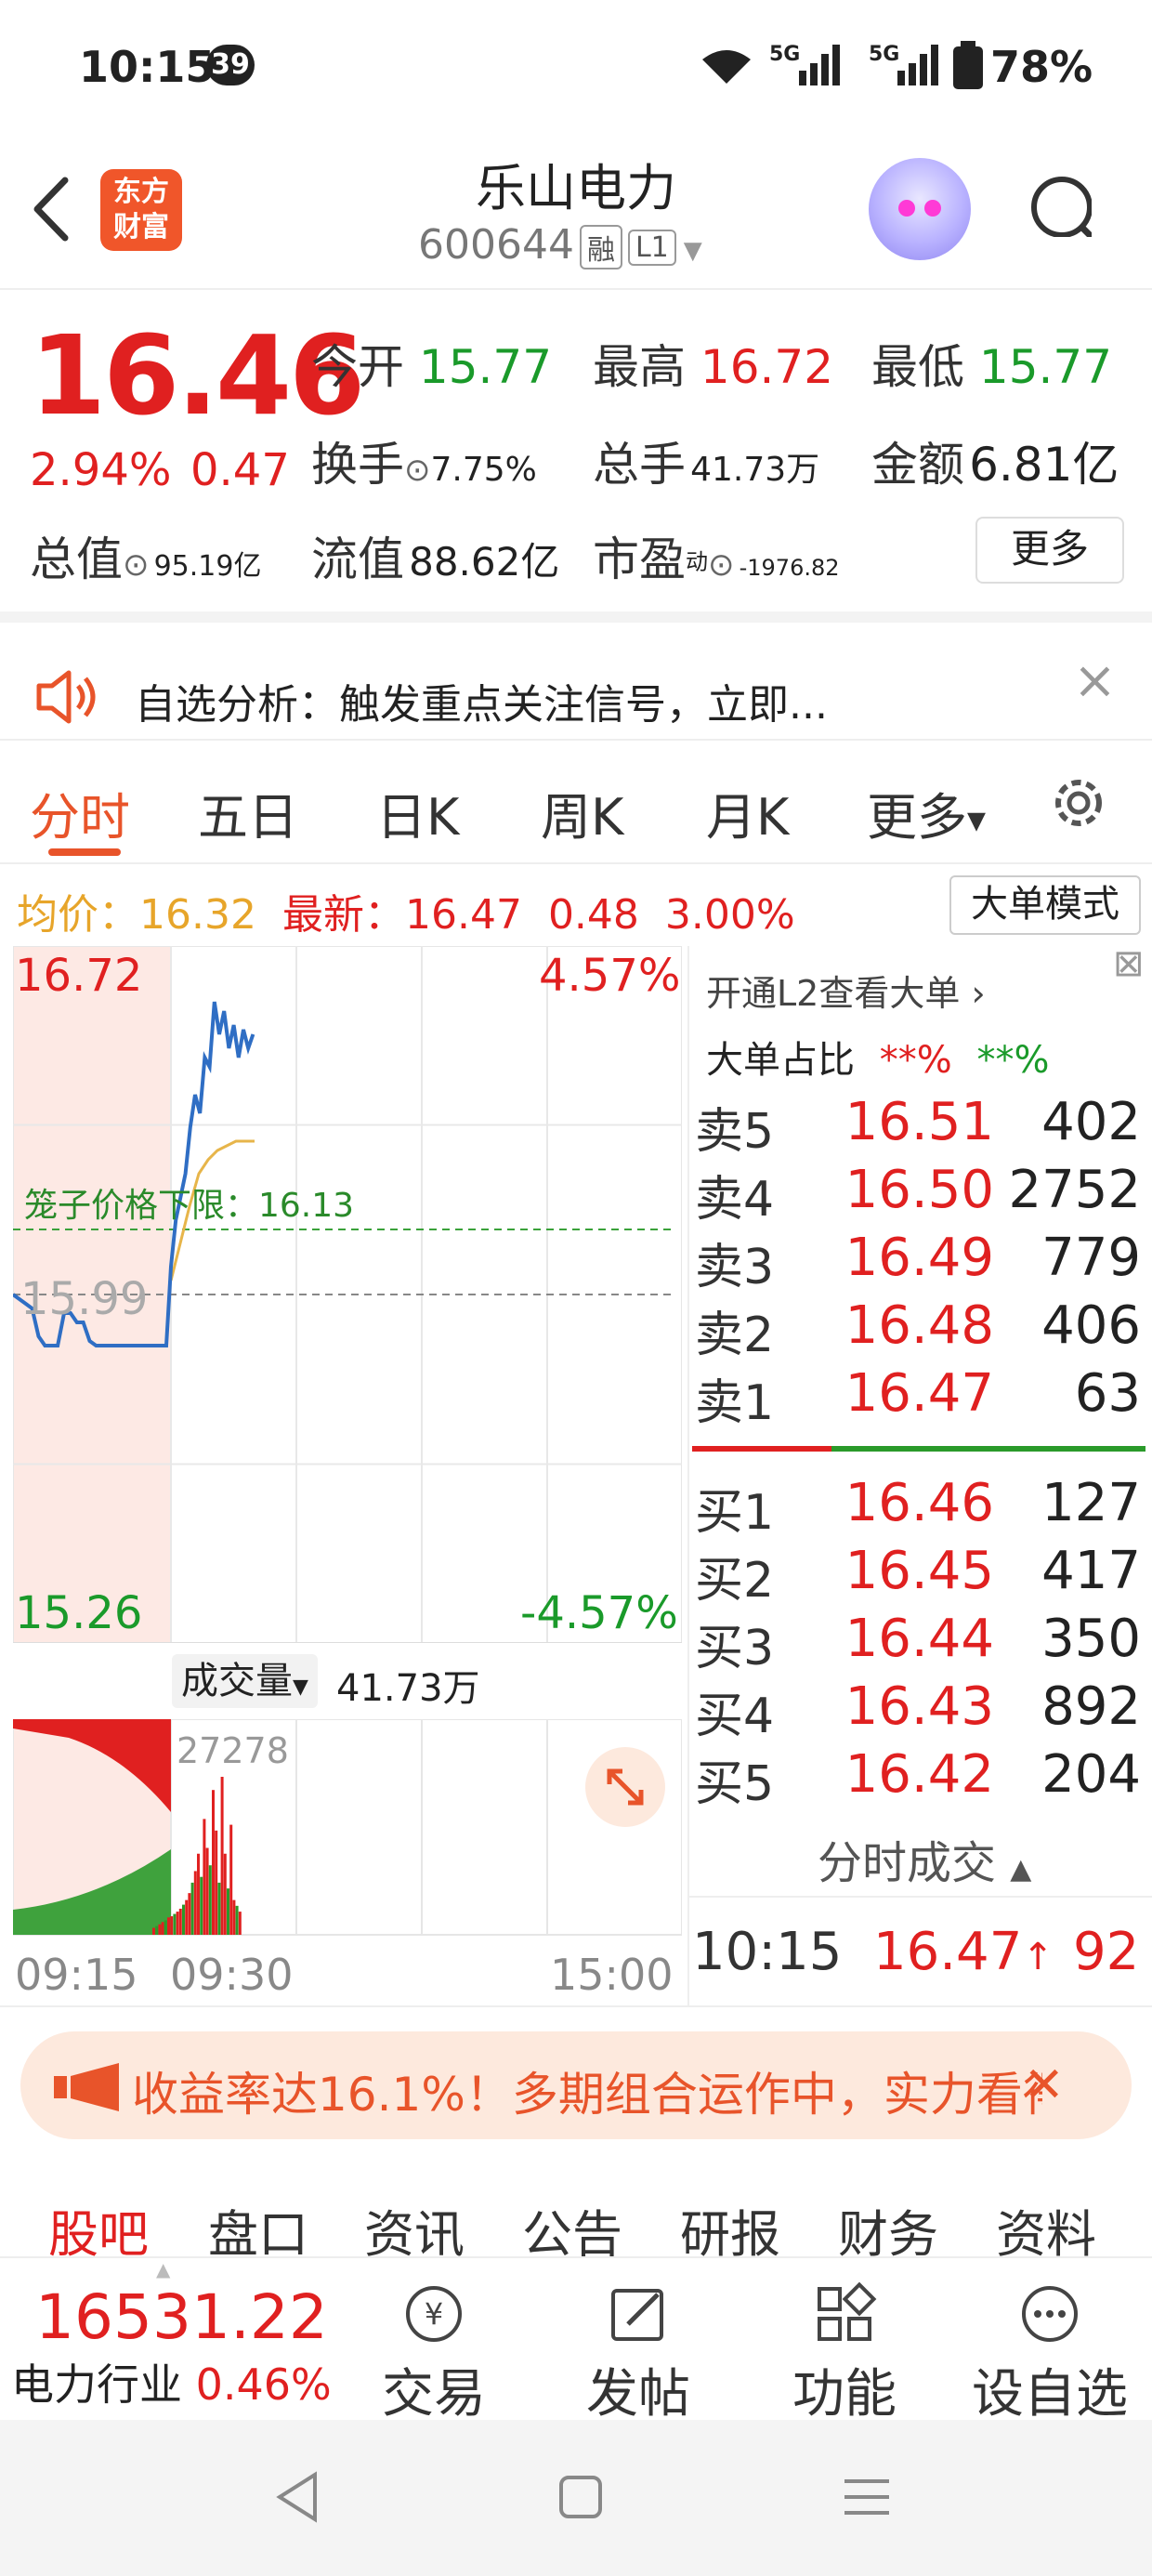 Image resolution: width=1152 pixels, height=2576 pixels. What do you see at coordinates (919, 1575) in the screenshot?
I see `bid-row: 买2 16.45 417` at bounding box center [919, 1575].